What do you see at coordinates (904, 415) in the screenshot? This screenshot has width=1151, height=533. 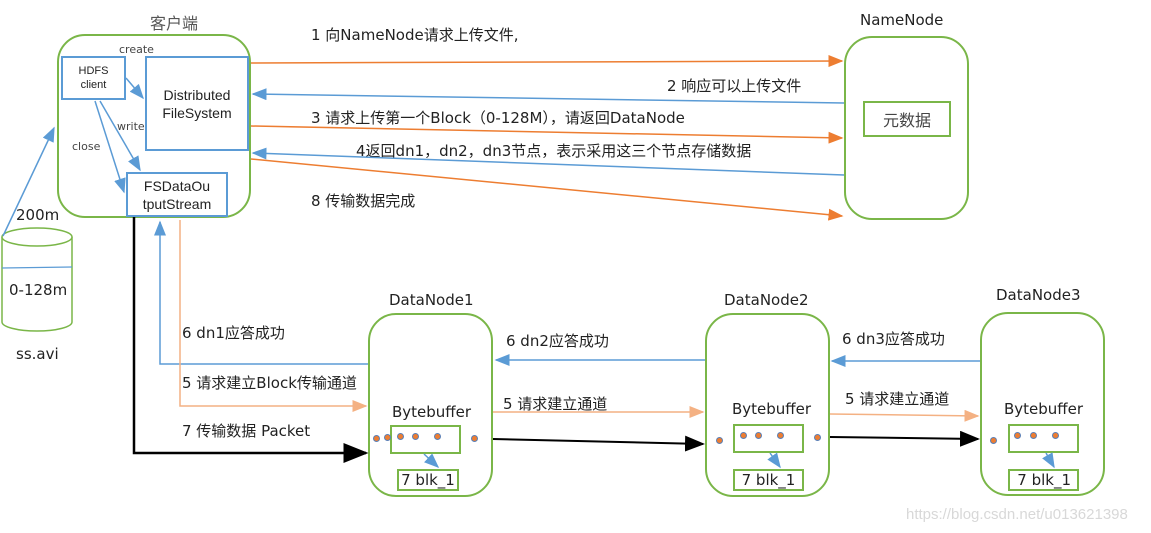 I see `step5-dn3-arrow` at bounding box center [904, 415].